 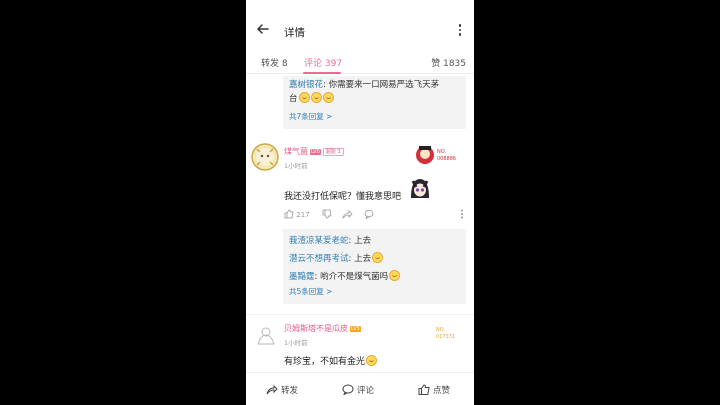 What do you see at coordinates (360, 346) in the screenshot?
I see `comment-item: 贝姆斯塔不是瓜皮 LV5 1小时前 NO. 017331 有珍宝，不如有金光` at bounding box center [360, 346].